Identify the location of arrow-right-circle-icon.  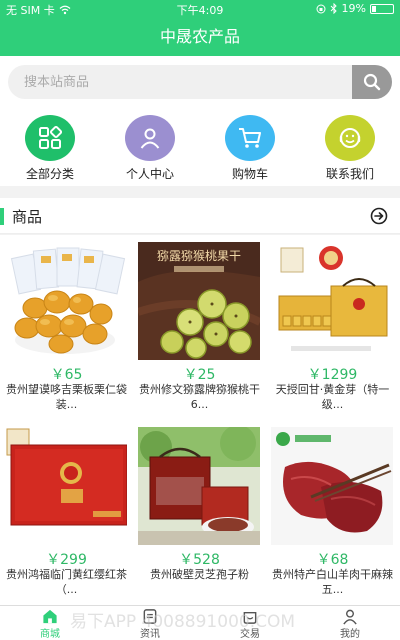
(379, 216).